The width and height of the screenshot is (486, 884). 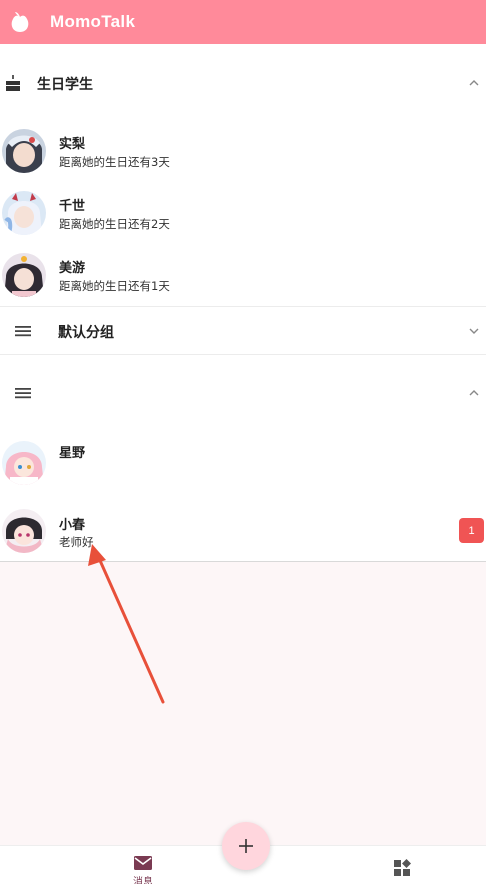 What do you see at coordinates (402, 868) in the screenshot?
I see `widgets-icon` at bounding box center [402, 868].